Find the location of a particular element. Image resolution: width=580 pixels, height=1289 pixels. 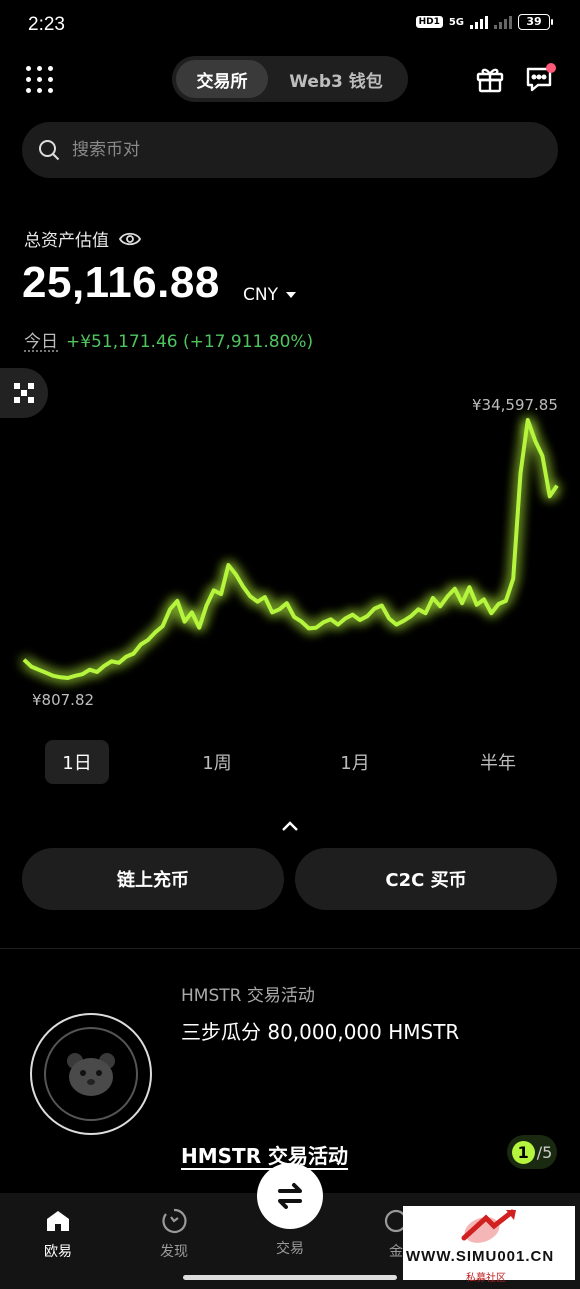

promo-pager: 1 /5 is located at coordinates (532, 1152).